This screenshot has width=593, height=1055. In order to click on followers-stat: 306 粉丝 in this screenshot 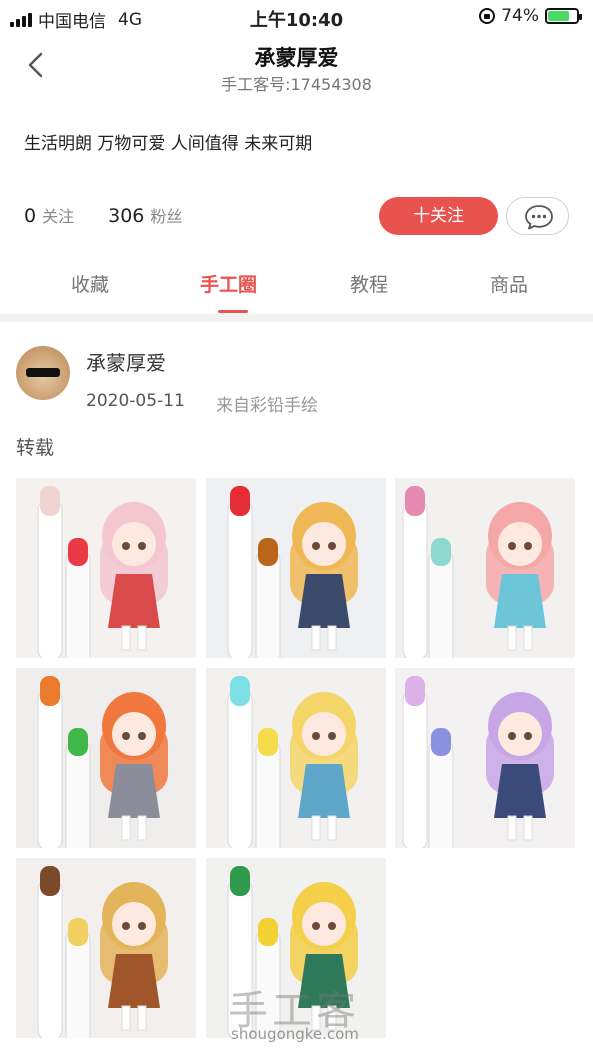, I will do `click(145, 215)`.